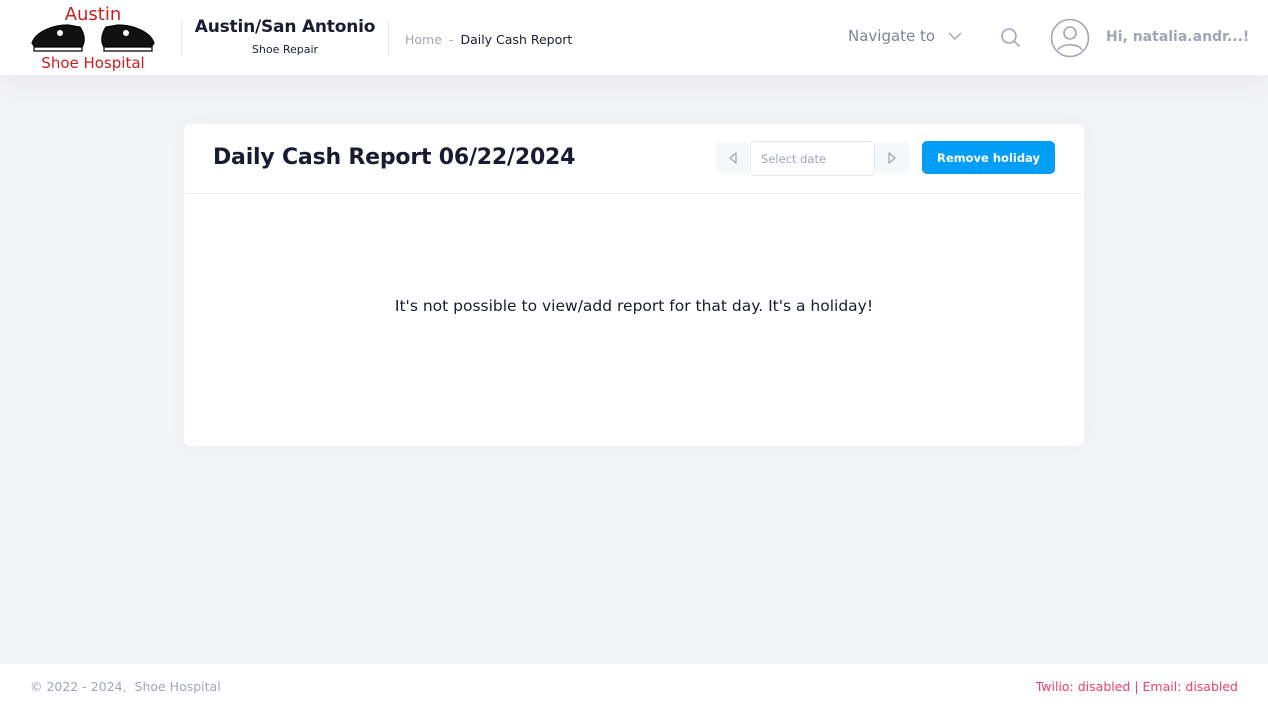  Describe the element at coordinates (1010, 37) in the screenshot. I see `search-icon` at that location.